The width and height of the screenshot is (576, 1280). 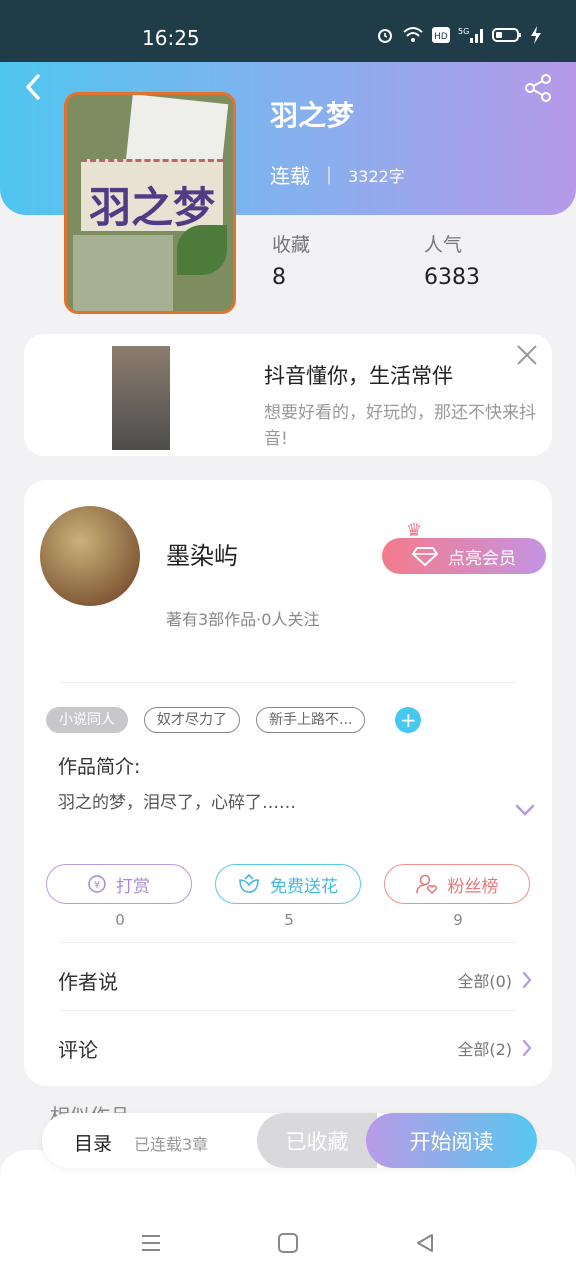 I want to click on expand-intro-button, so click(x=525, y=810).